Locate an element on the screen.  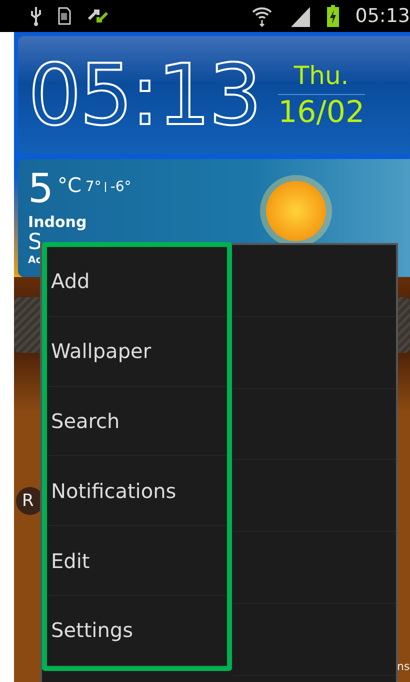
temperature: 5 is located at coordinates (41, 189).